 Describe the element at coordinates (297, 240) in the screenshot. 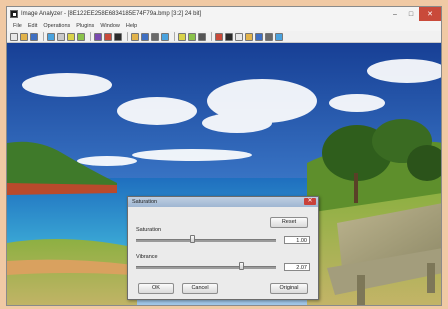

I see `saturation-value-field: 1.00` at that location.